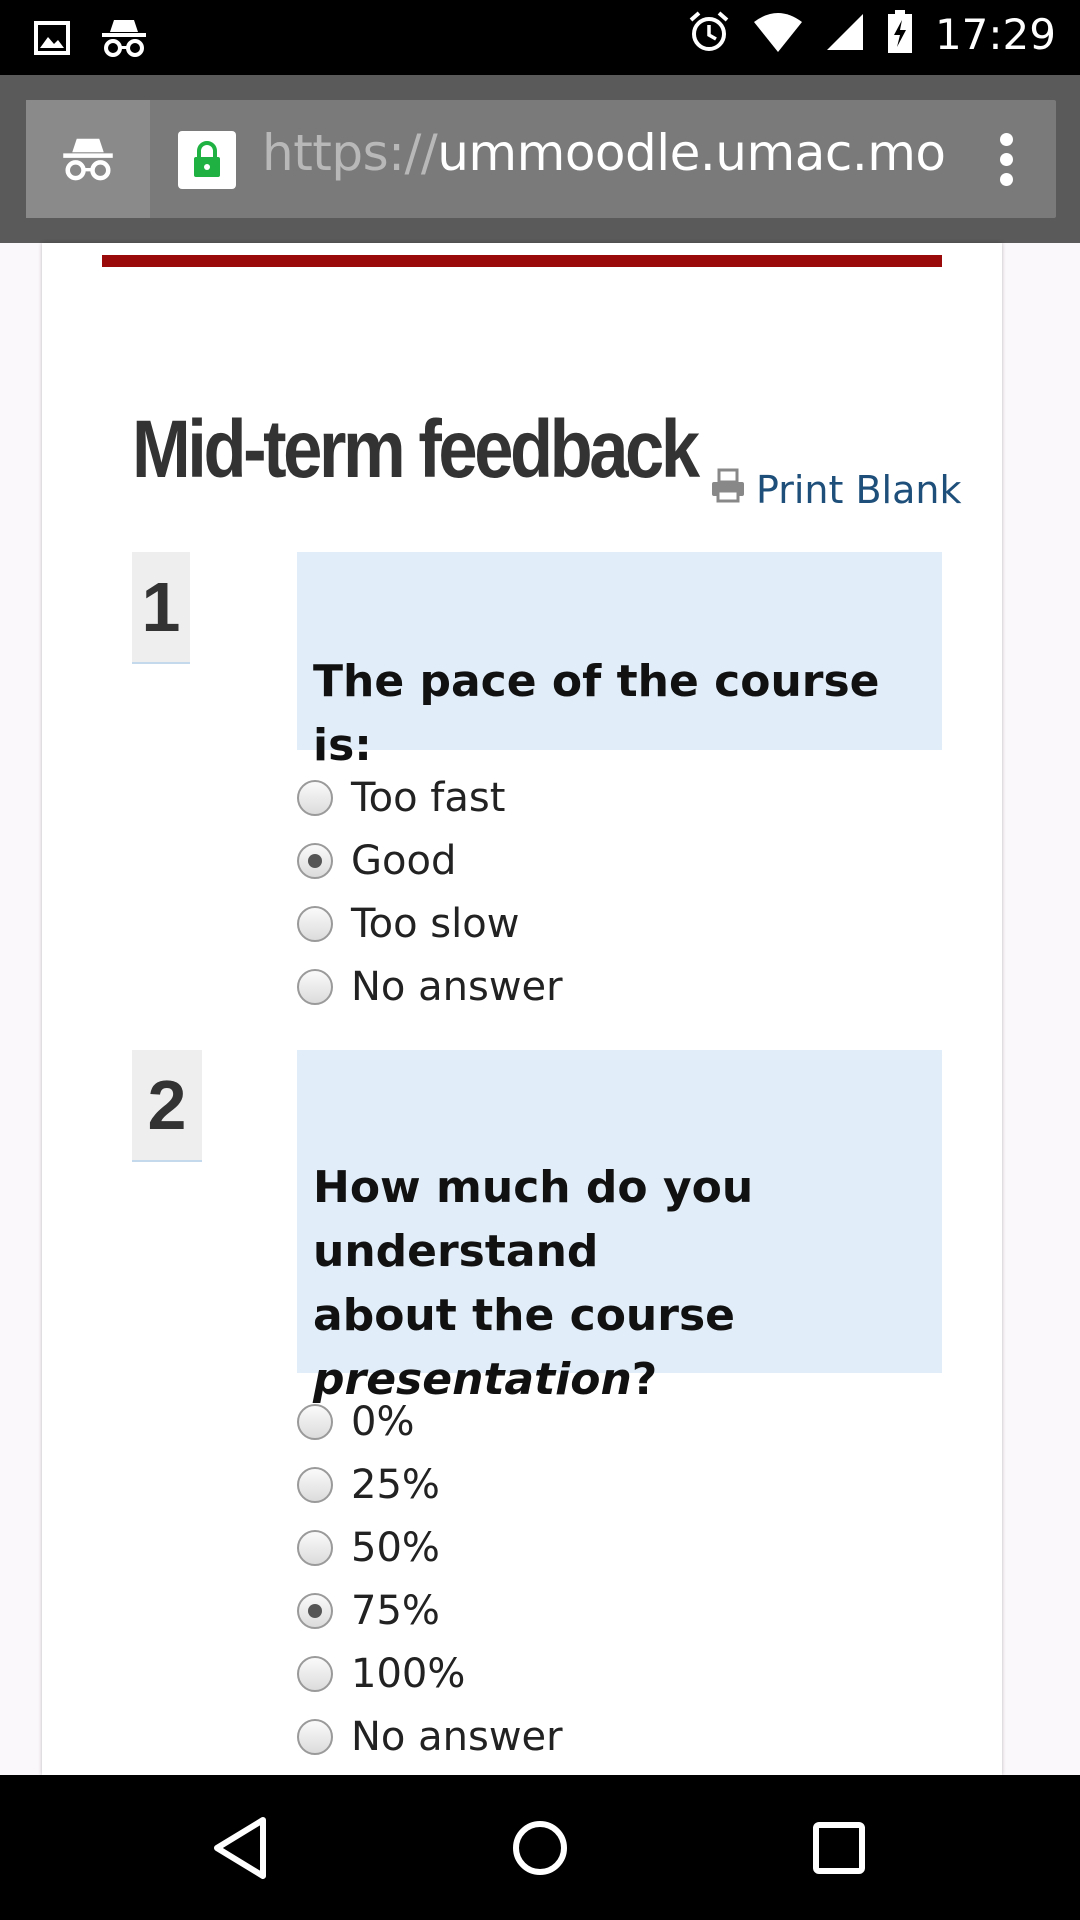 The height and width of the screenshot is (1920, 1080). What do you see at coordinates (395, 1485) in the screenshot?
I see `option-label: 25%` at bounding box center [395, 1485].